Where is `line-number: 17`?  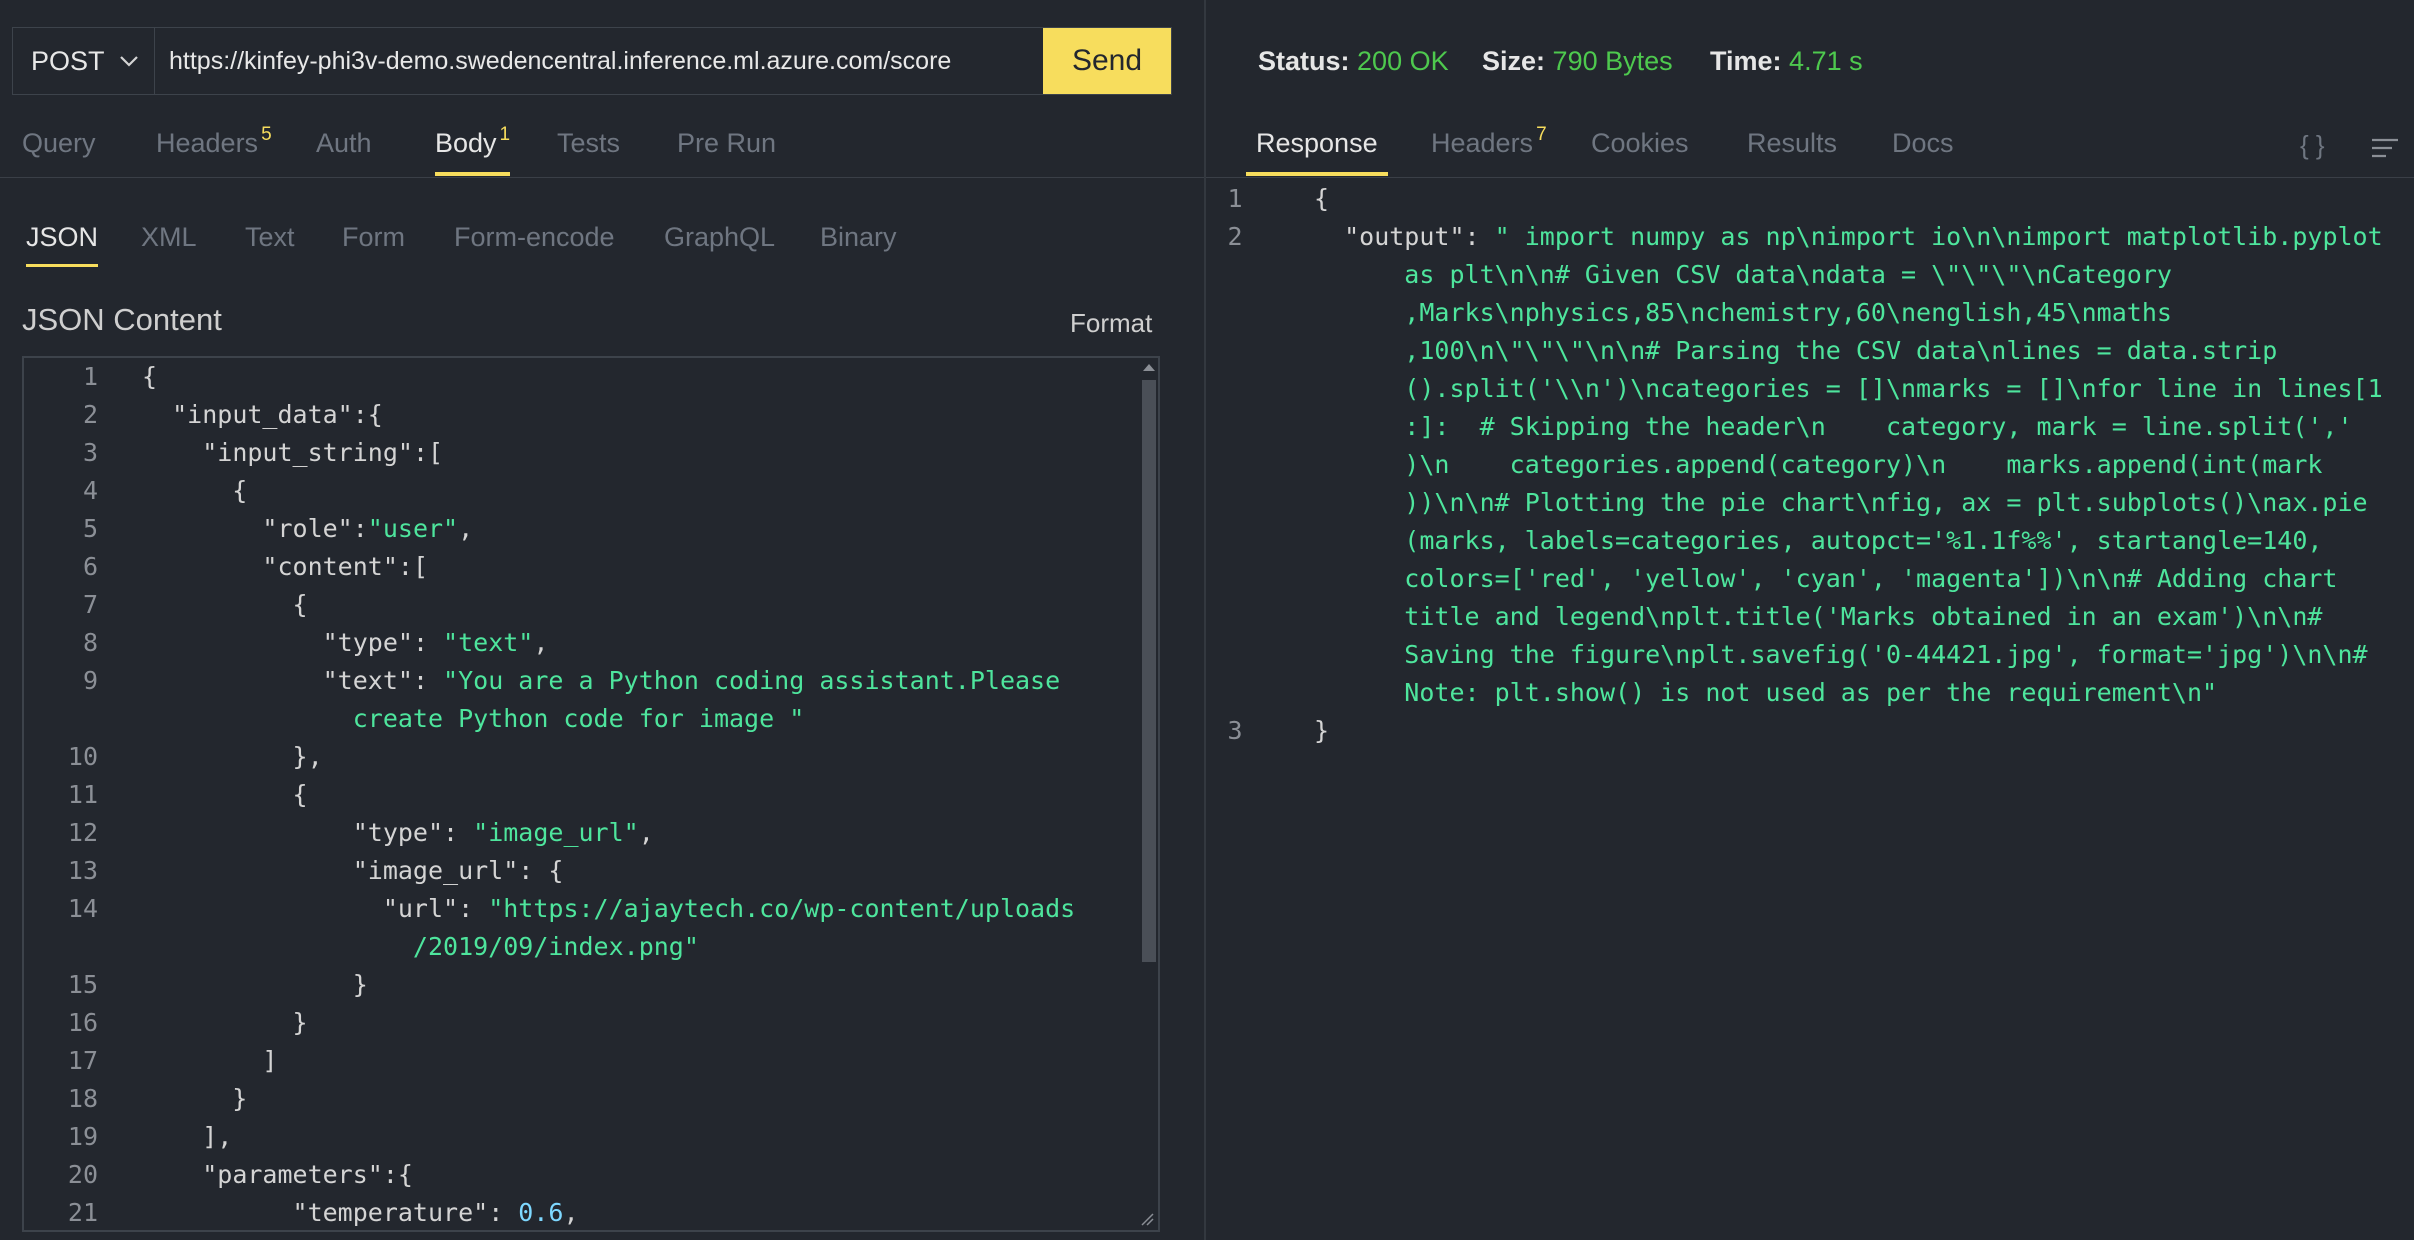 line-number: 17 is located at coordinates (82, 1060).